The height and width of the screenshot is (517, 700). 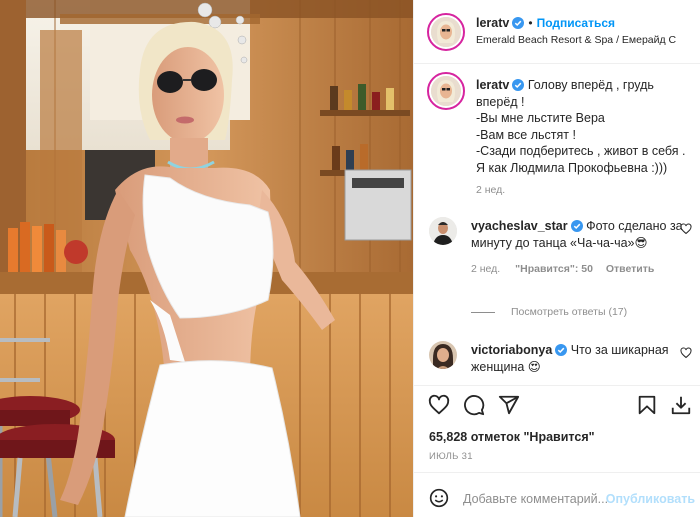 I want to click on heart-icon, so click(x=439, y=405).